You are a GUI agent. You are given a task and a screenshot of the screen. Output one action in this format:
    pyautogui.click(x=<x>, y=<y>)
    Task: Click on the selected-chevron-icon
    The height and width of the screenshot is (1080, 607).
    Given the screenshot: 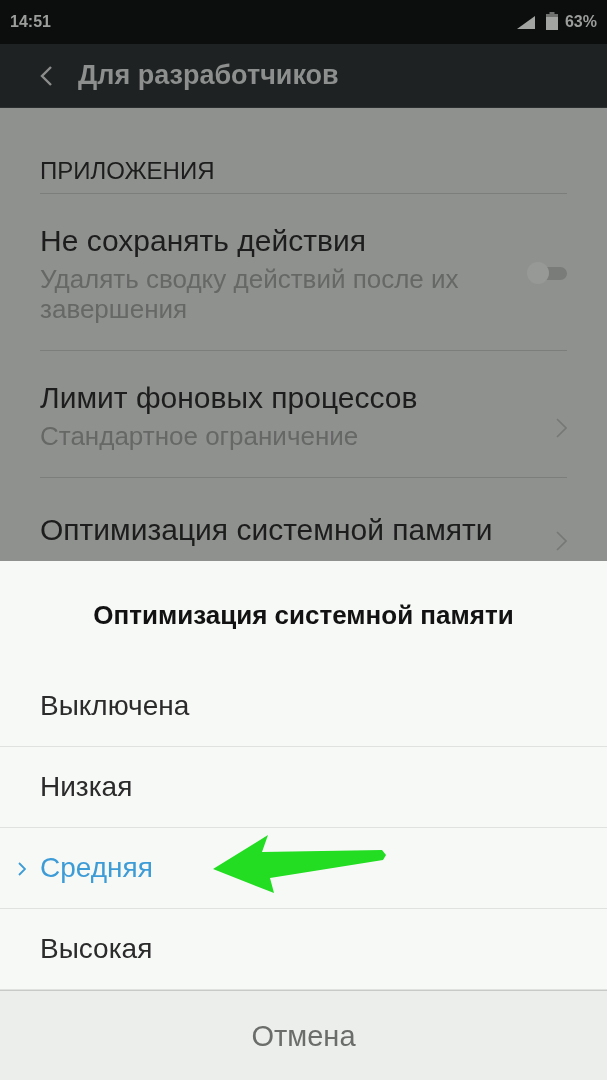 What is the action you would take?
    pyautogui.click(x=22, y=869)
    